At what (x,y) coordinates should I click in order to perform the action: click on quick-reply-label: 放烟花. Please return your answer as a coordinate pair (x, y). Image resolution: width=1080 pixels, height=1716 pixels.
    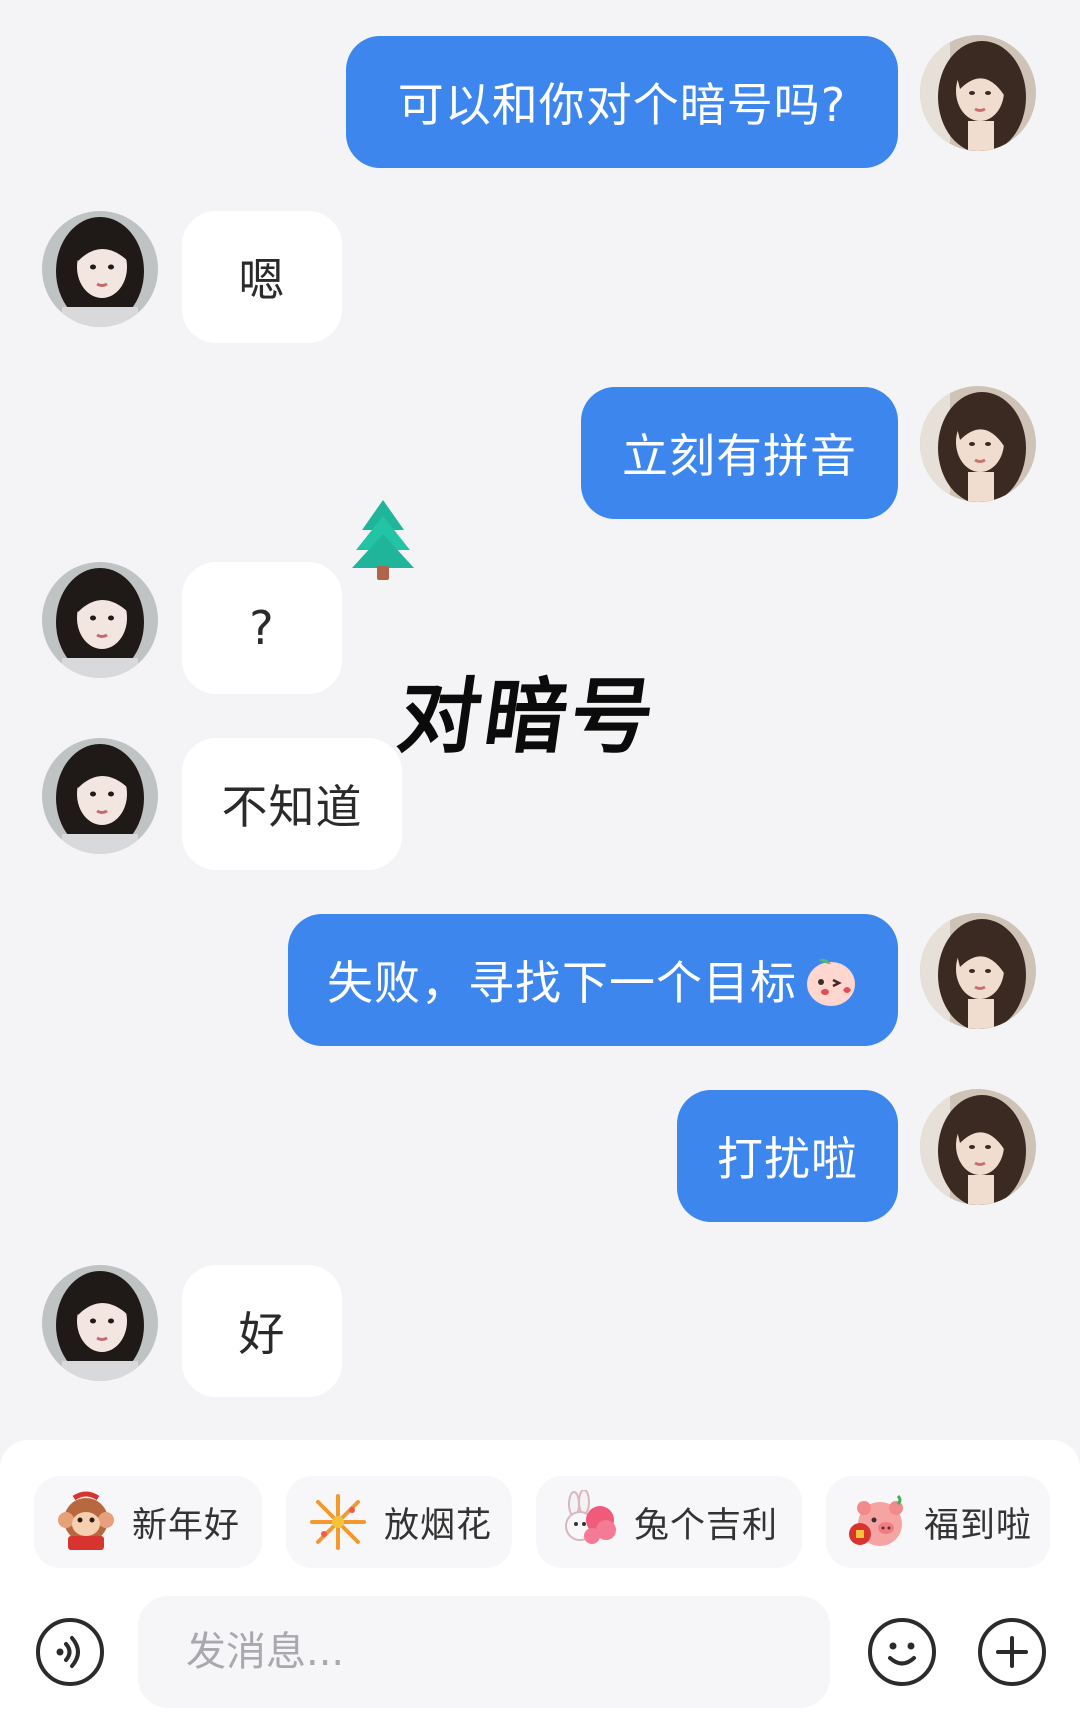
    Looking at the image, I should click on (438, 1525).